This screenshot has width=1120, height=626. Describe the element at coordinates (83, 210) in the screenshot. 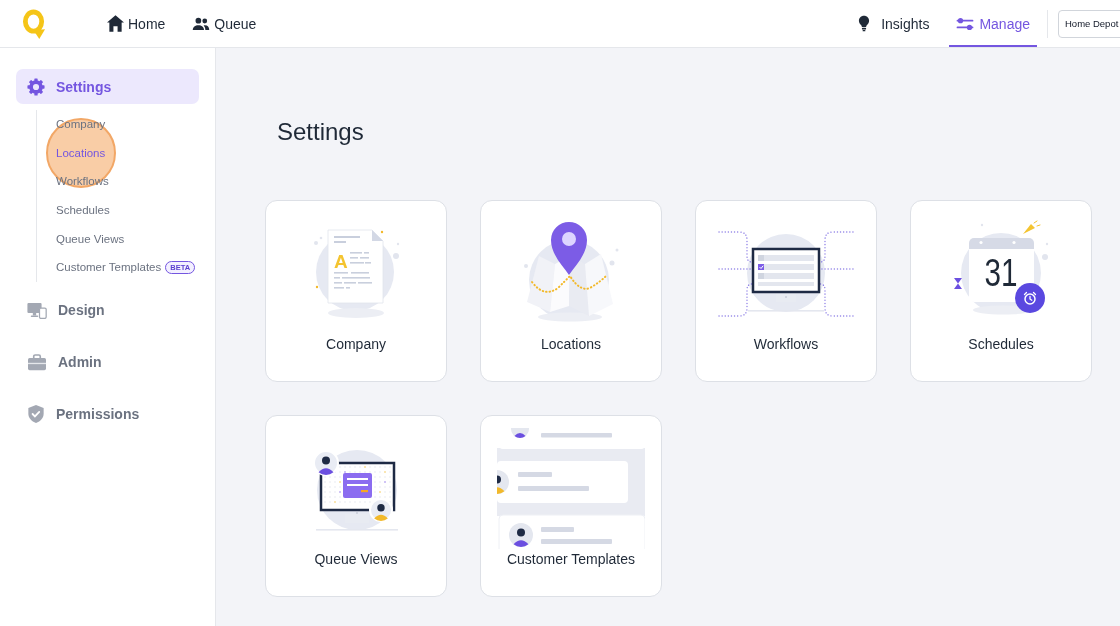

I see `sidebar-subitem: Schedules` at that location.